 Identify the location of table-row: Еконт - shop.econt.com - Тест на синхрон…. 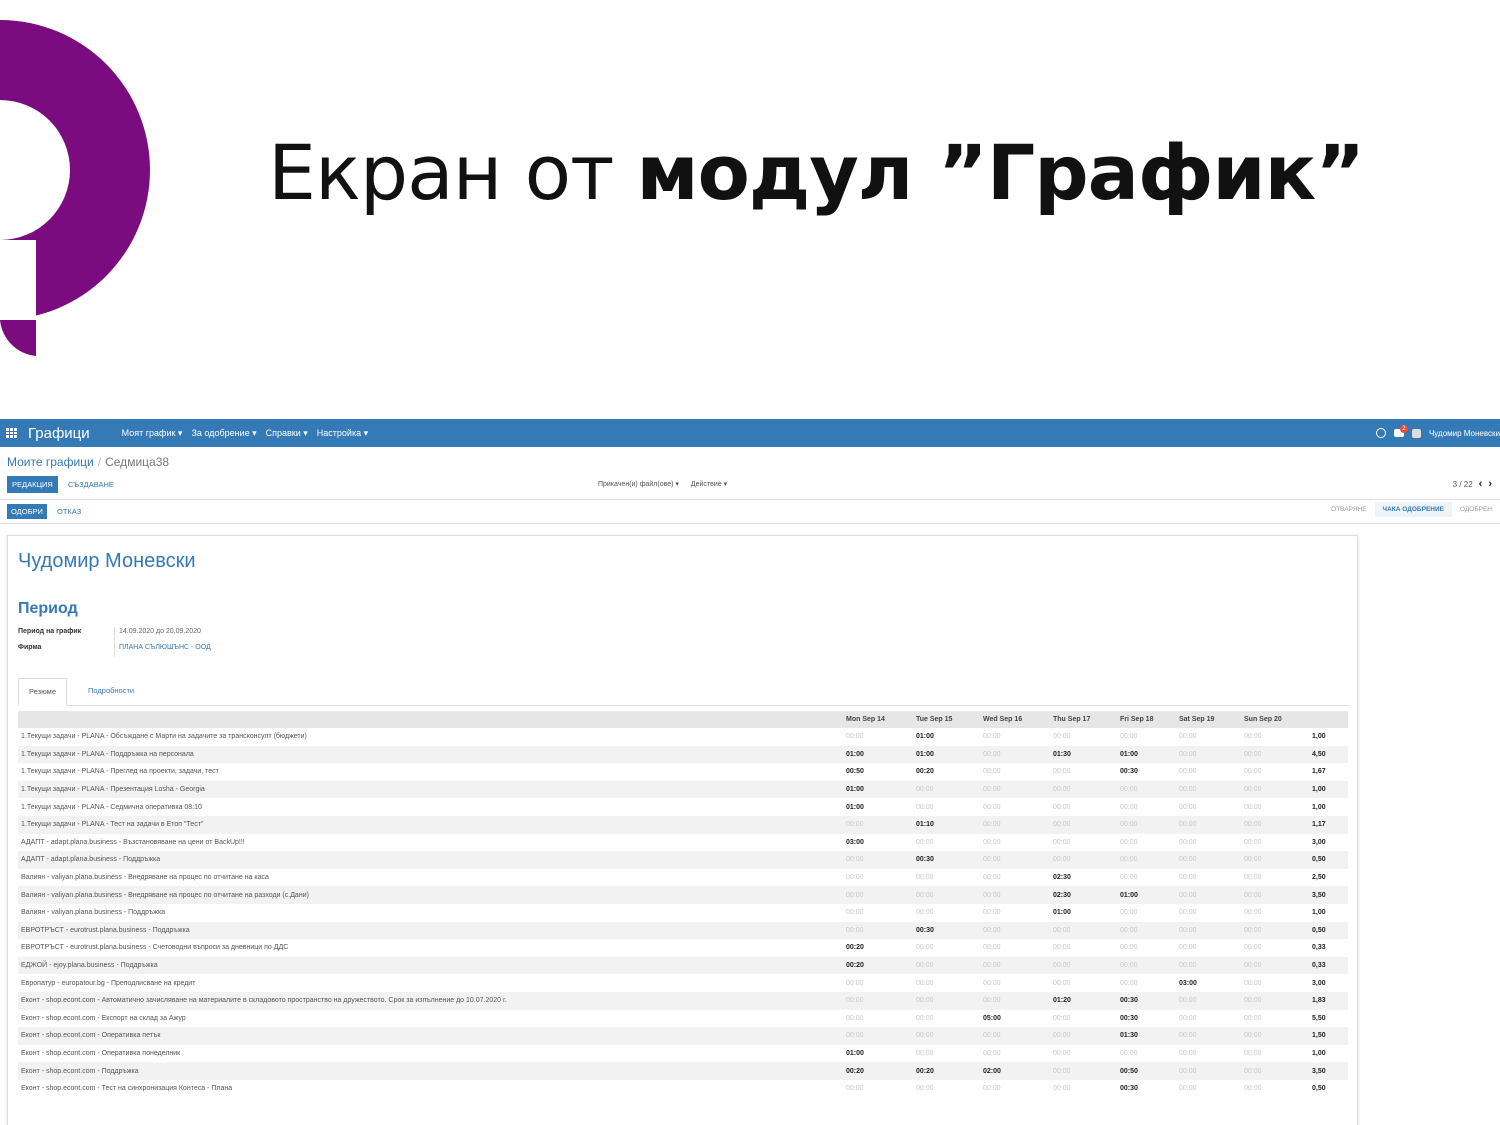
(683, 1089).